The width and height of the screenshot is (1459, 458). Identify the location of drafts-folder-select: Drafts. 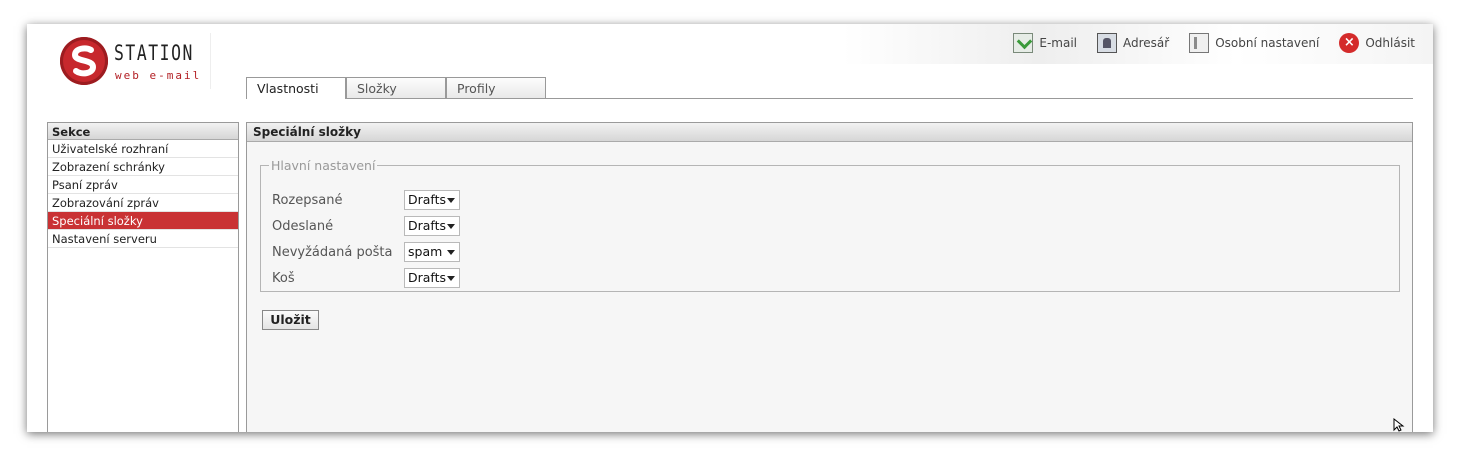
(432, 200).